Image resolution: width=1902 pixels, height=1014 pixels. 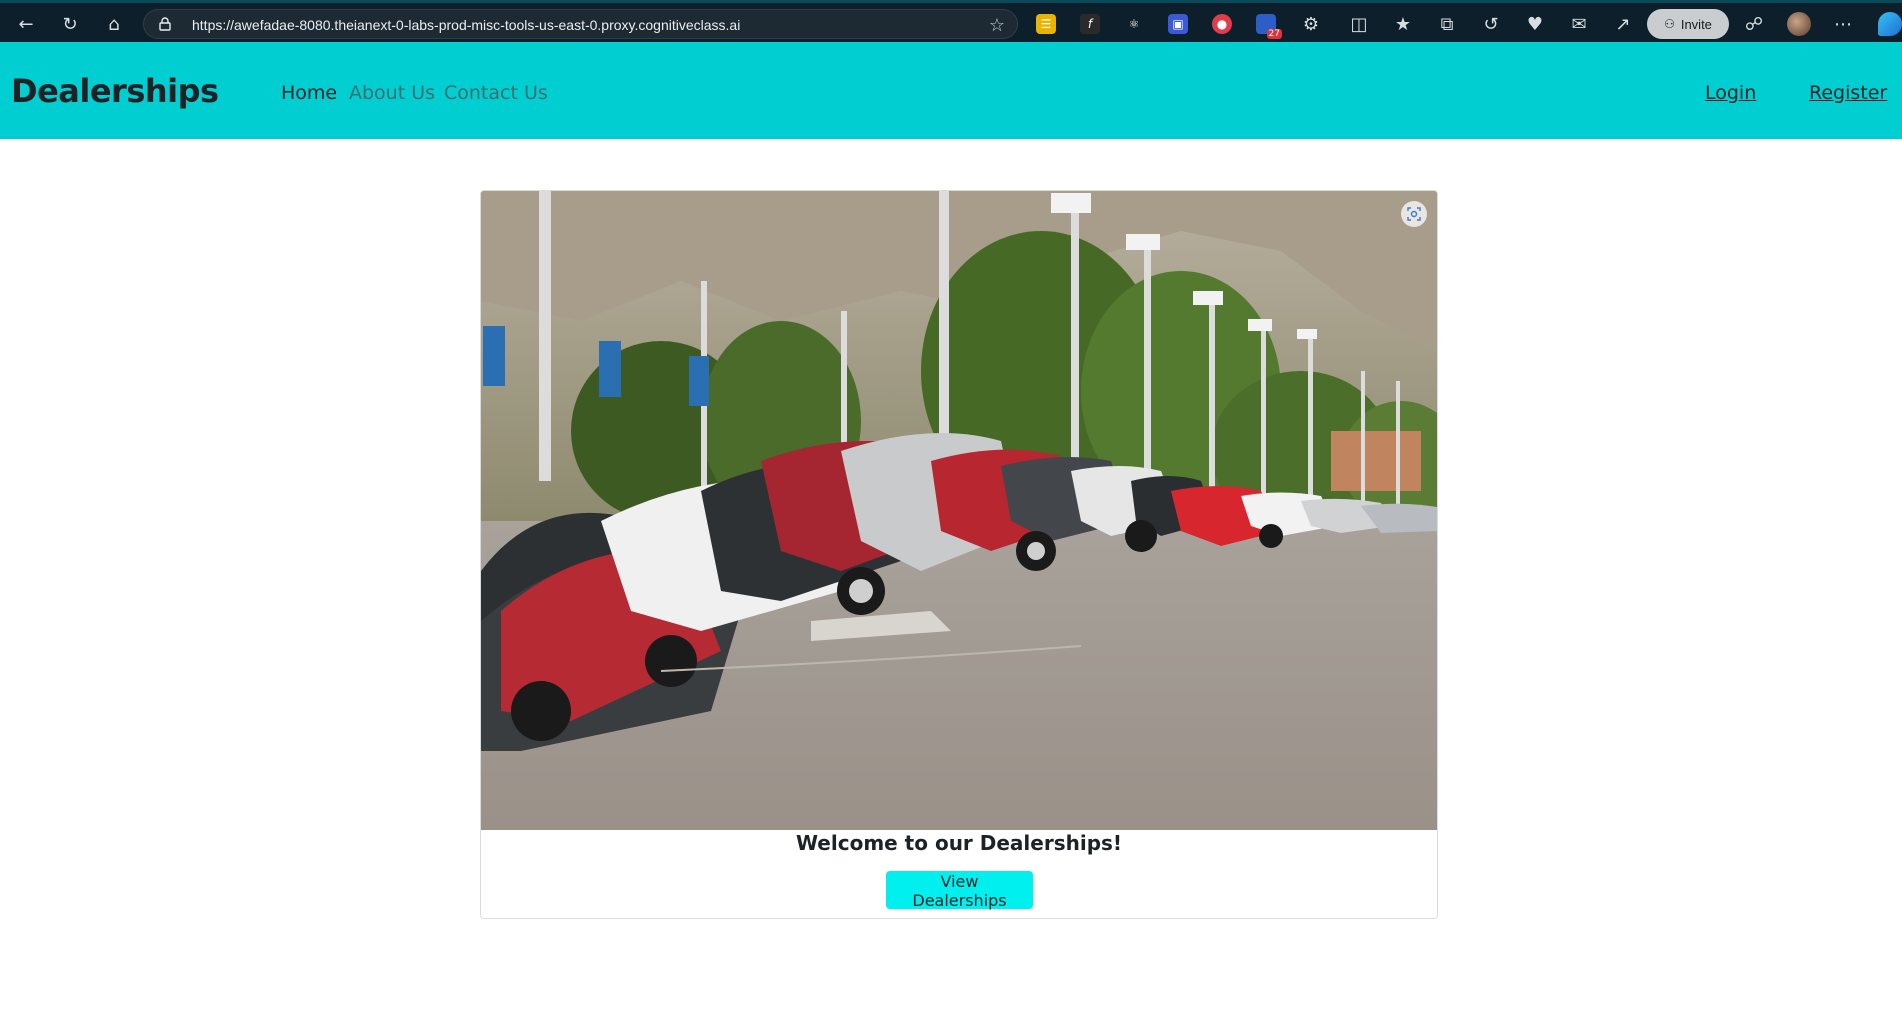 What do you see at coordinates (1535, 24) in the screenshot?
I see `performance-icon: ♥` at bounding box center [1535, 24].